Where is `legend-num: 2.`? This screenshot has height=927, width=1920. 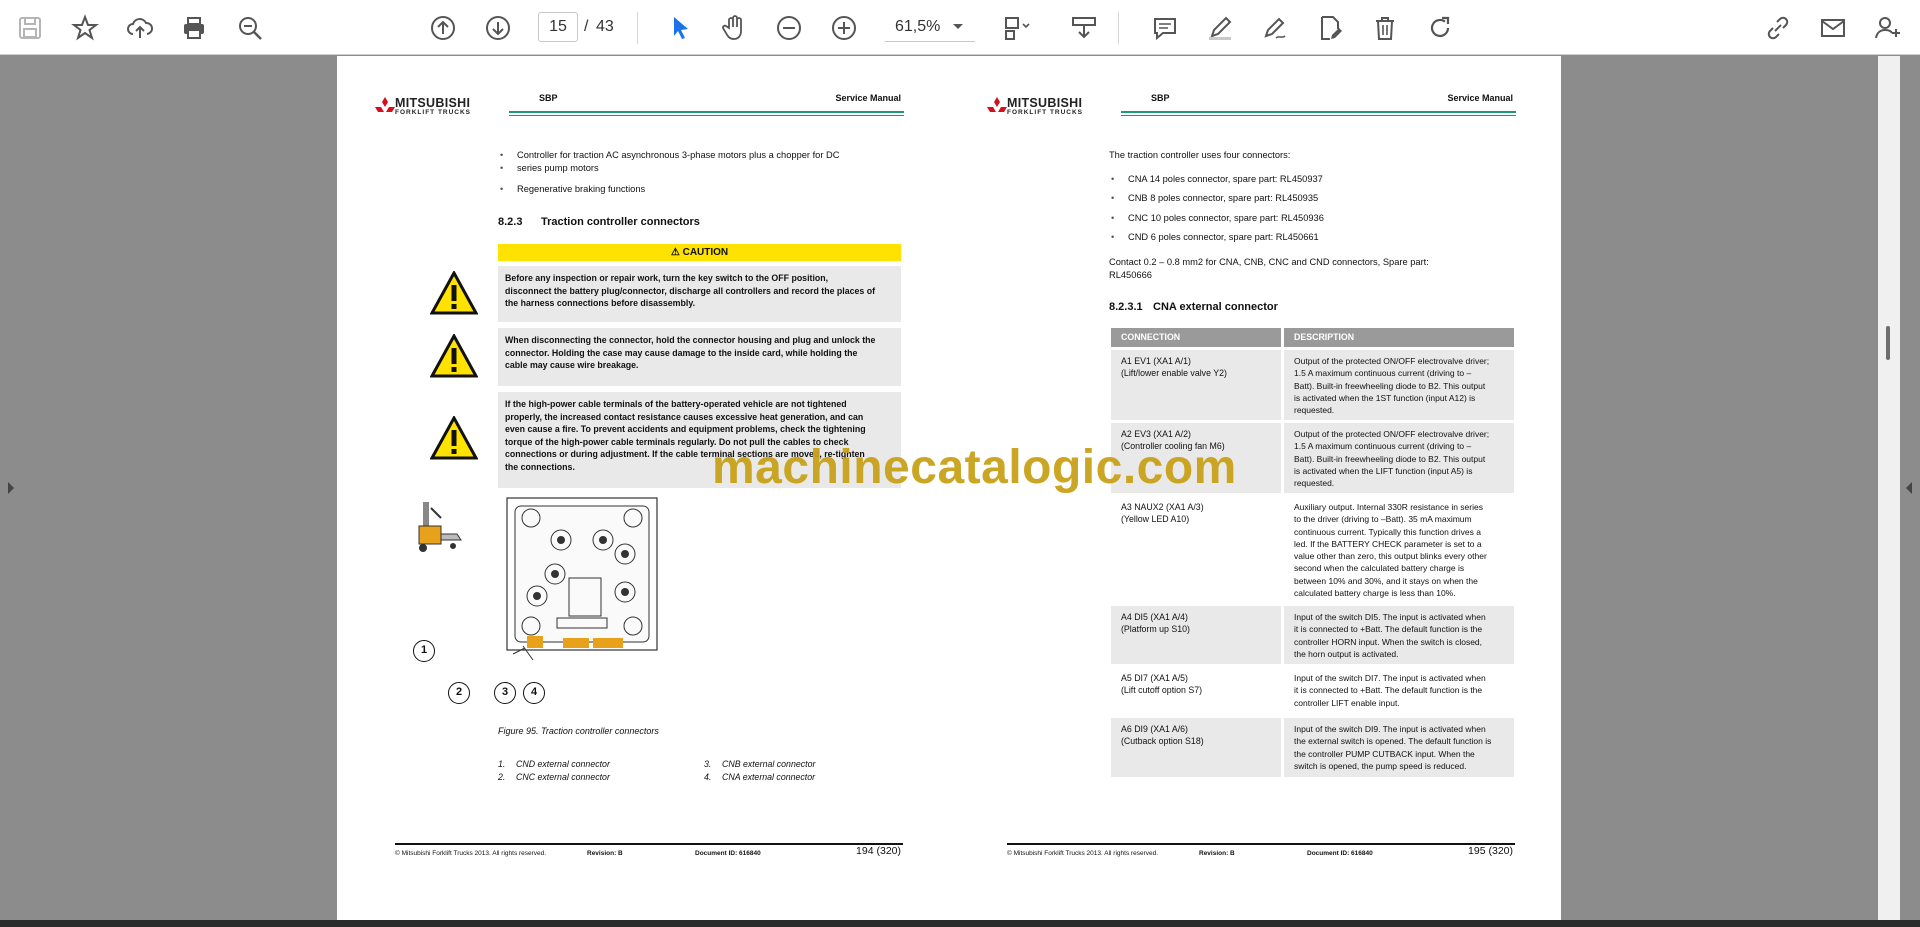
legend-num: 2. is located at coordinates (502, 777).